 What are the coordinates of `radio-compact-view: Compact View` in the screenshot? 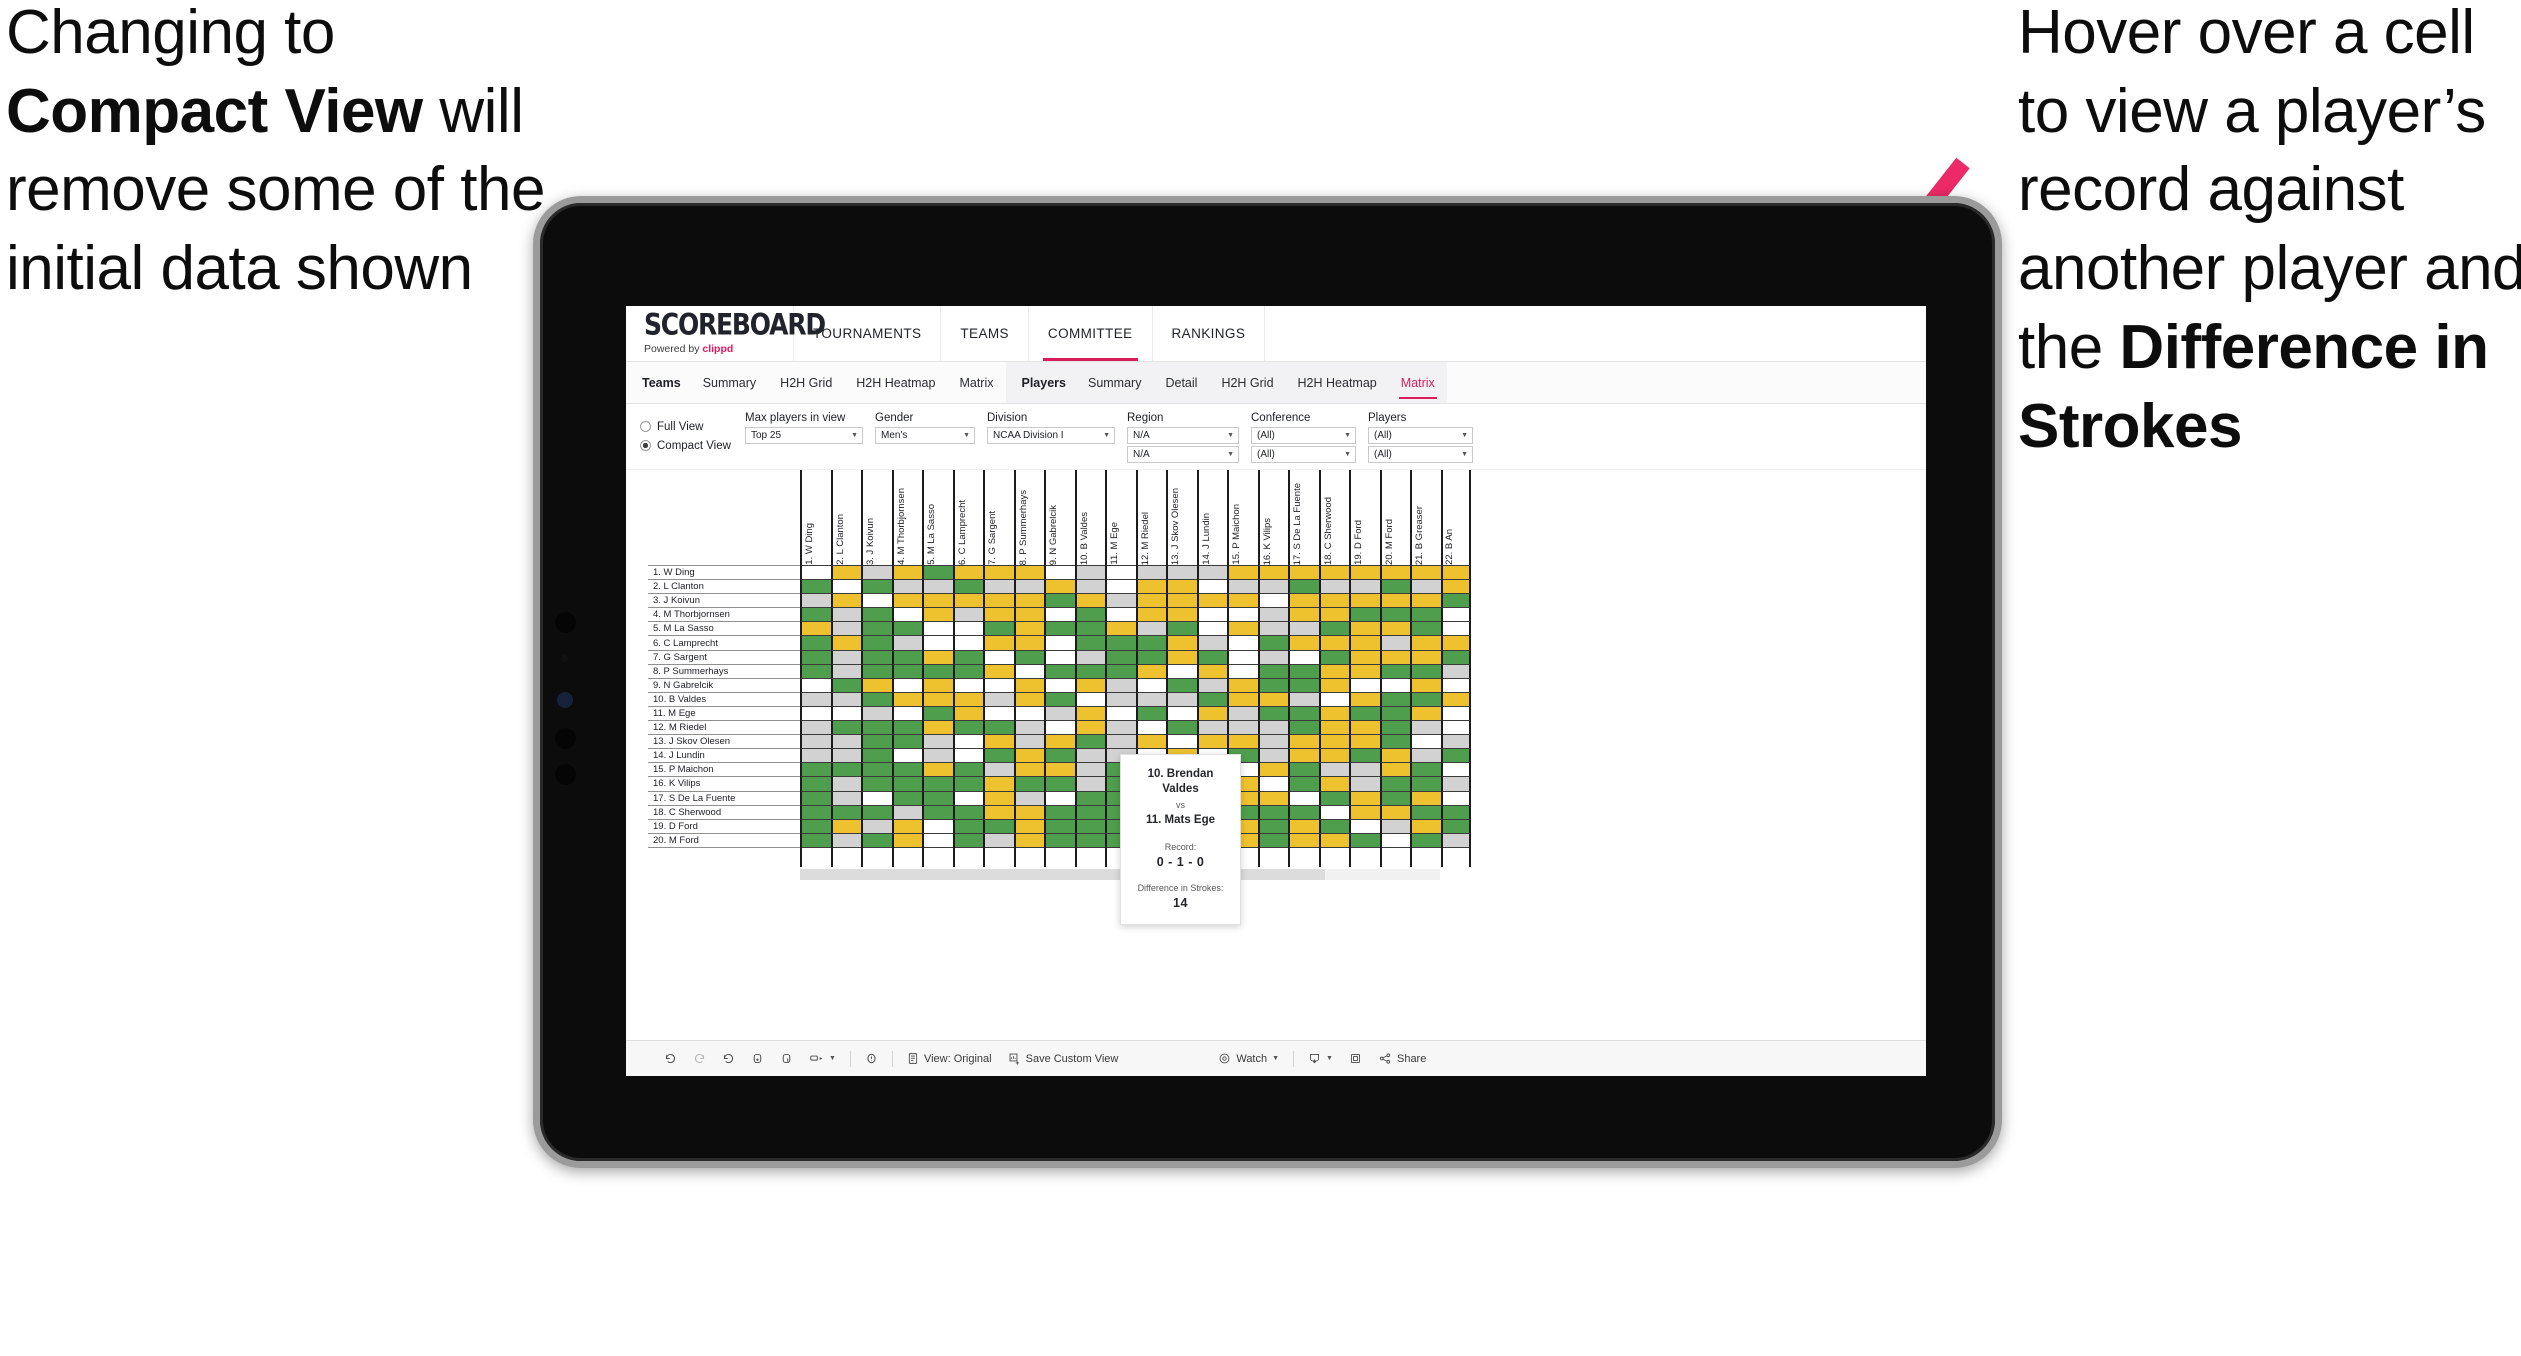 It's located at (692, 445).